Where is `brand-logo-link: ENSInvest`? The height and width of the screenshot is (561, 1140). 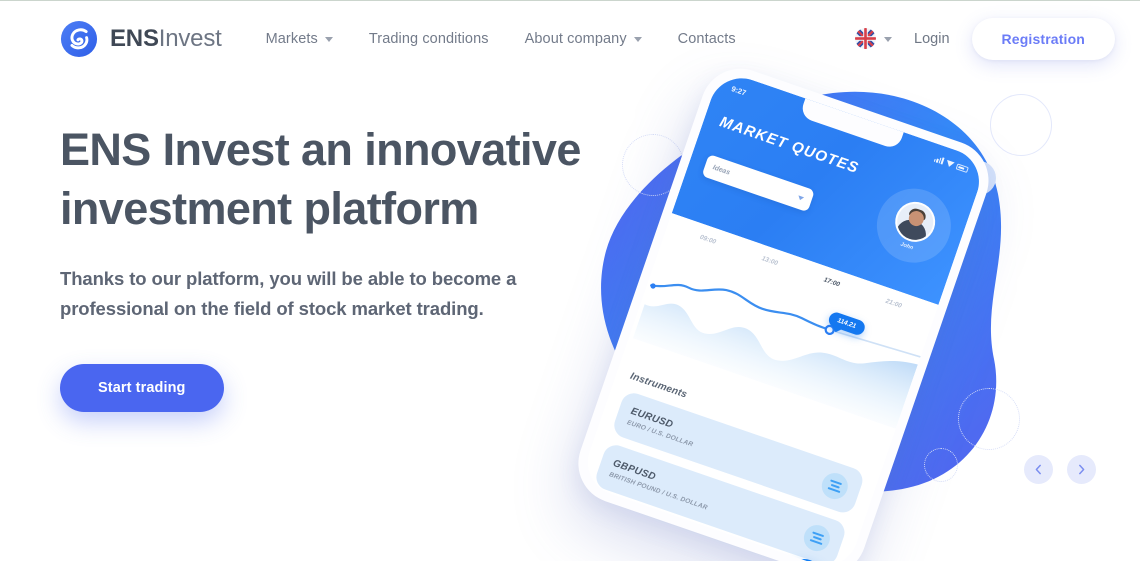 brand-logo-link: ENSInvest is located at coordinates (141, 39).